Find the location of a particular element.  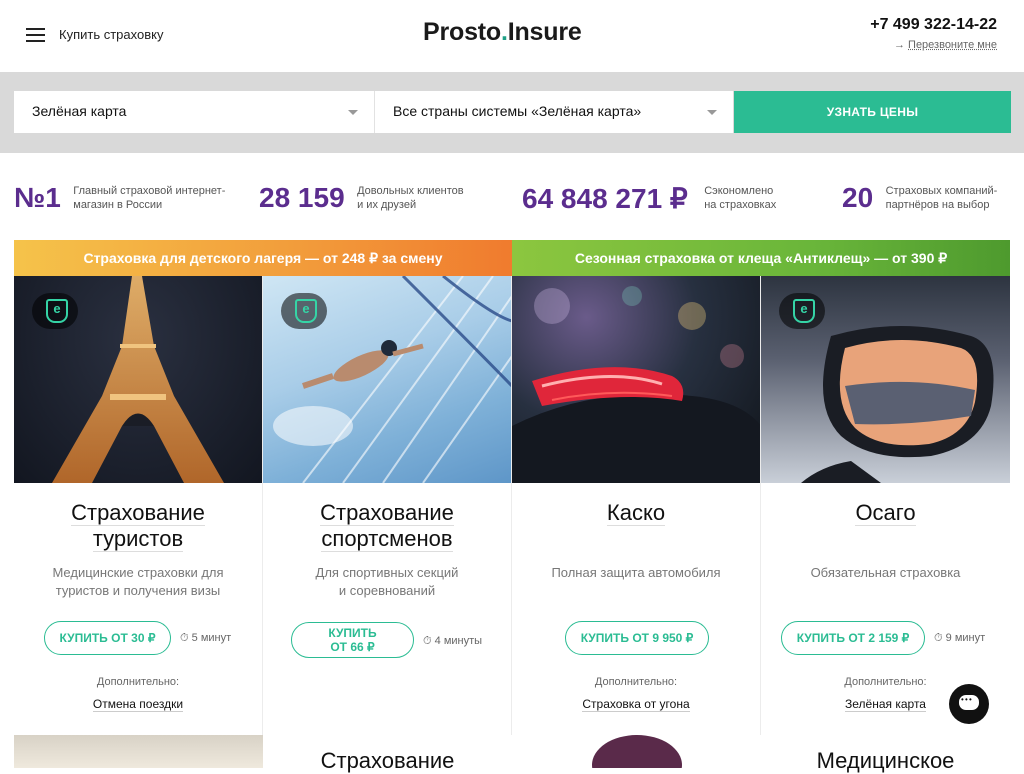

buy-button: КУПИТЬ ОТ 66 ₽ is located at coordinates (352, 640).